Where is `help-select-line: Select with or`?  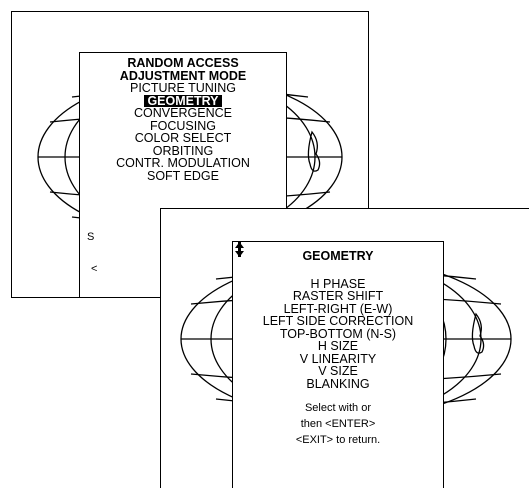
help-select-line: Select with or is located at coordinates (338, 329).